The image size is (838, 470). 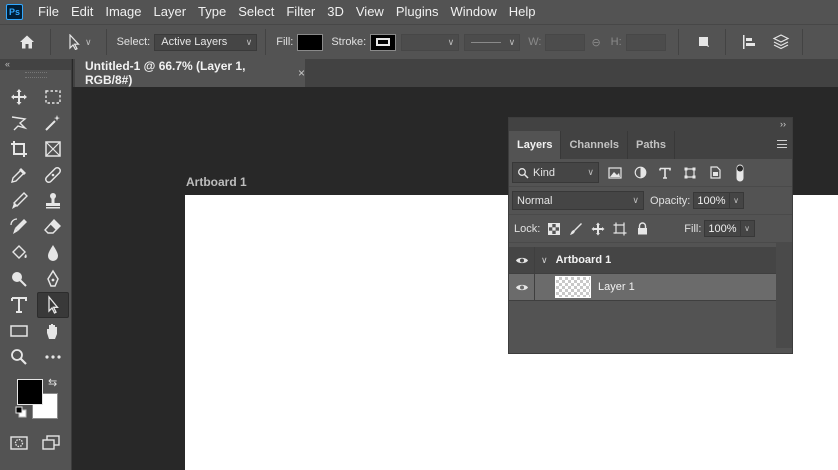 I want to click on path-selection-tool-icon, so click(x=53, y=305).